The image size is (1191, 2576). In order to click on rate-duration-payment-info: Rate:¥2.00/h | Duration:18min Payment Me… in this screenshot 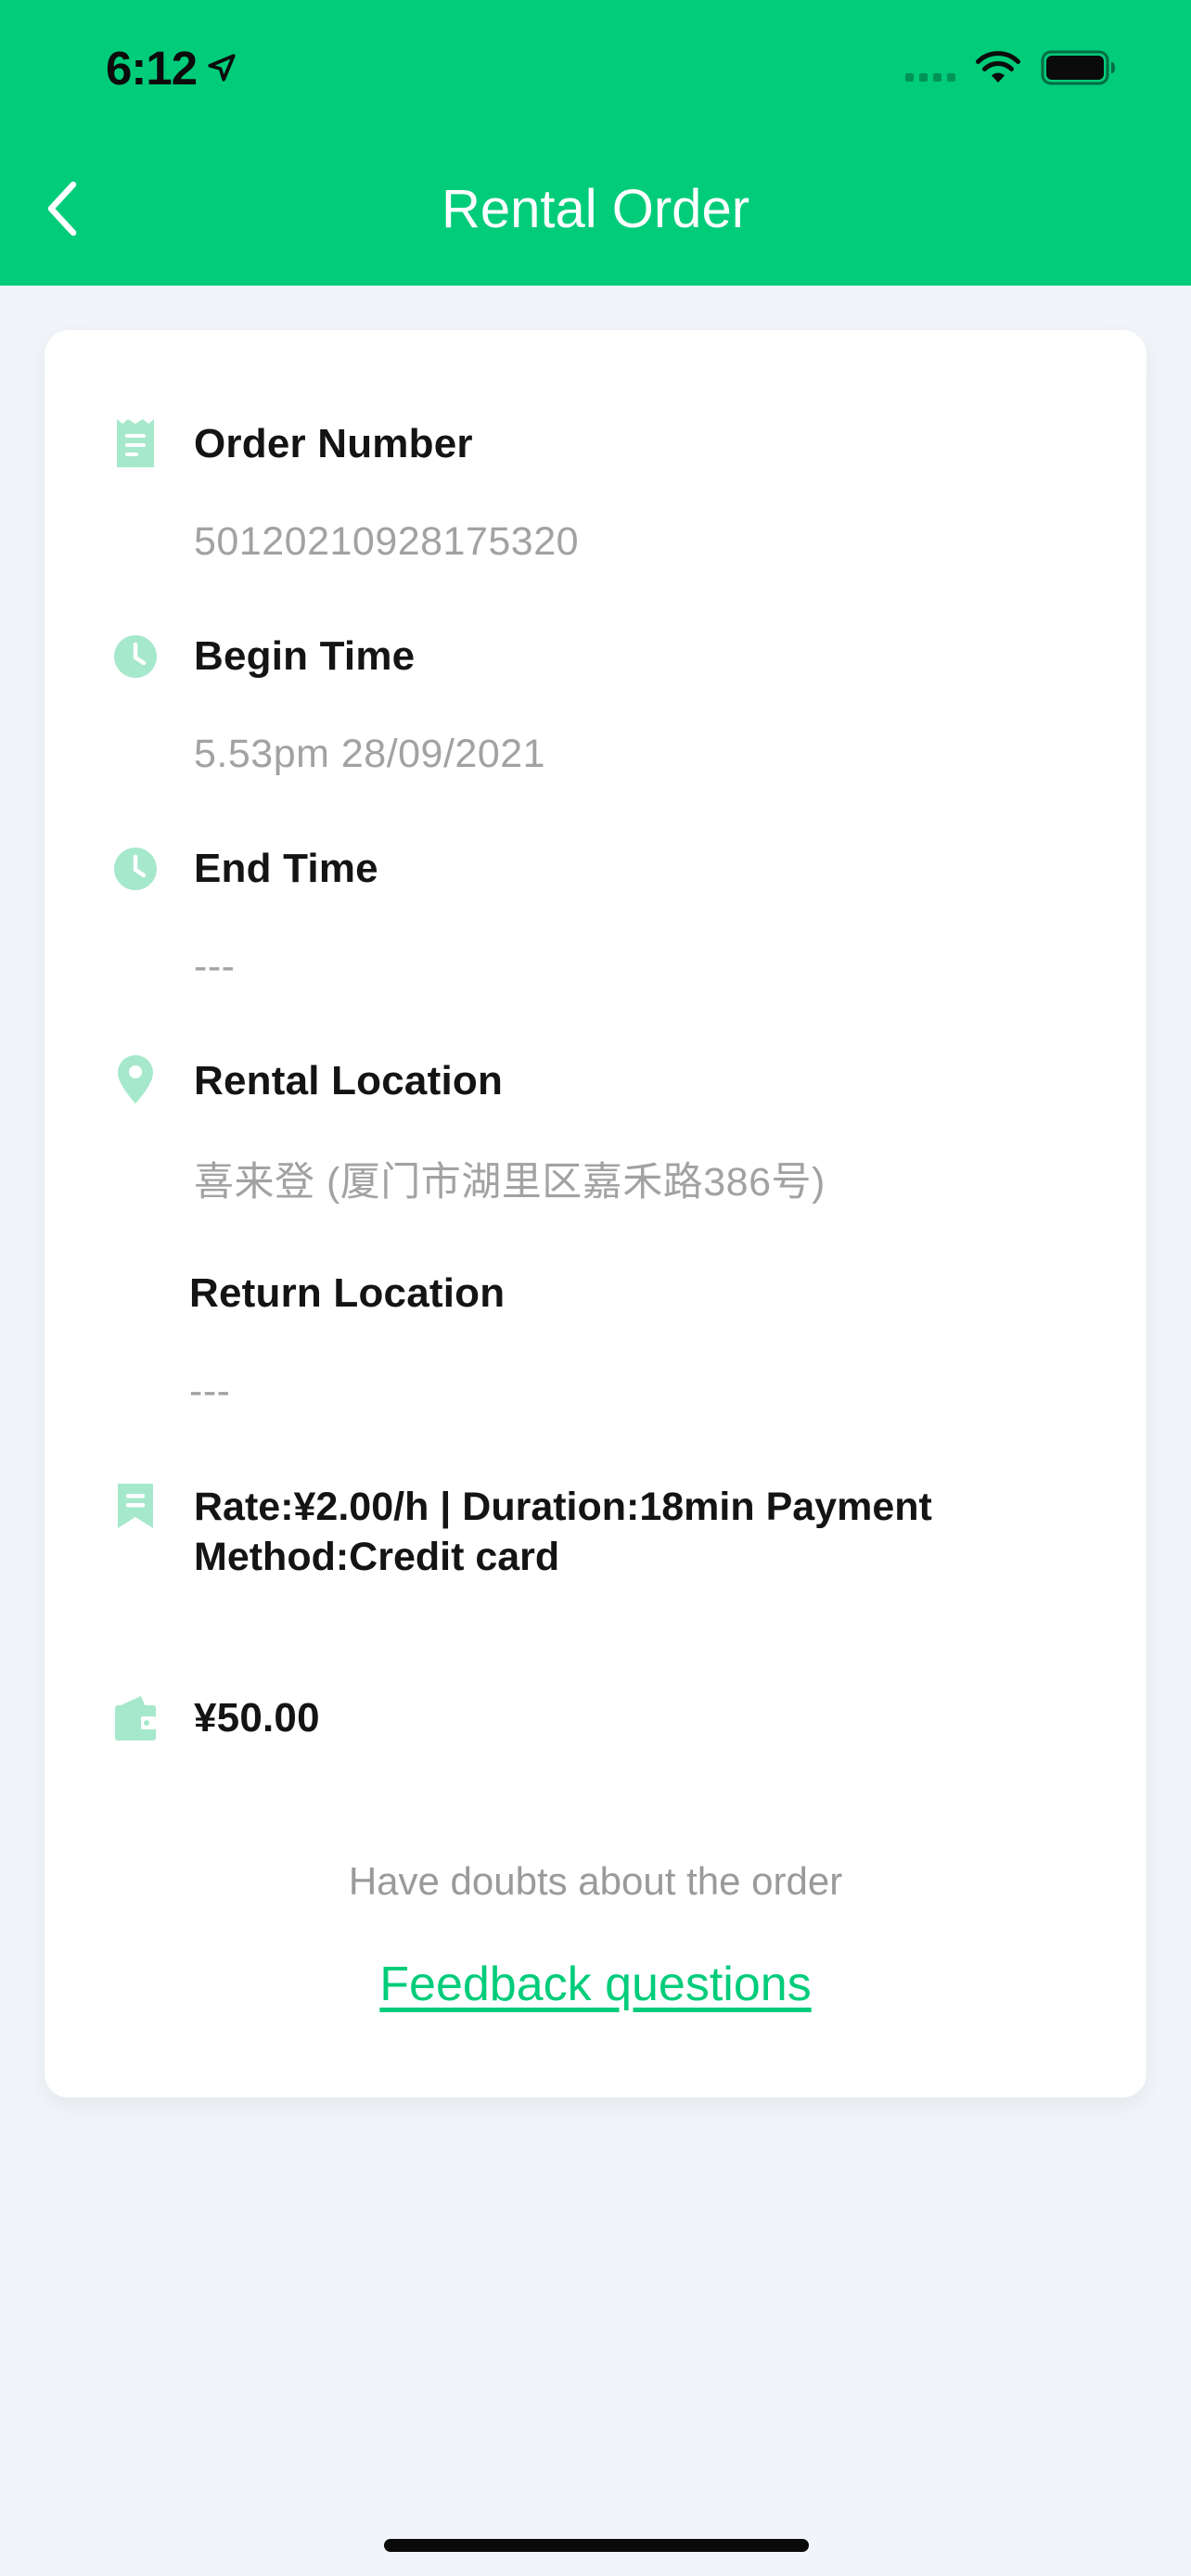, I will do `click(563, 1532)`.